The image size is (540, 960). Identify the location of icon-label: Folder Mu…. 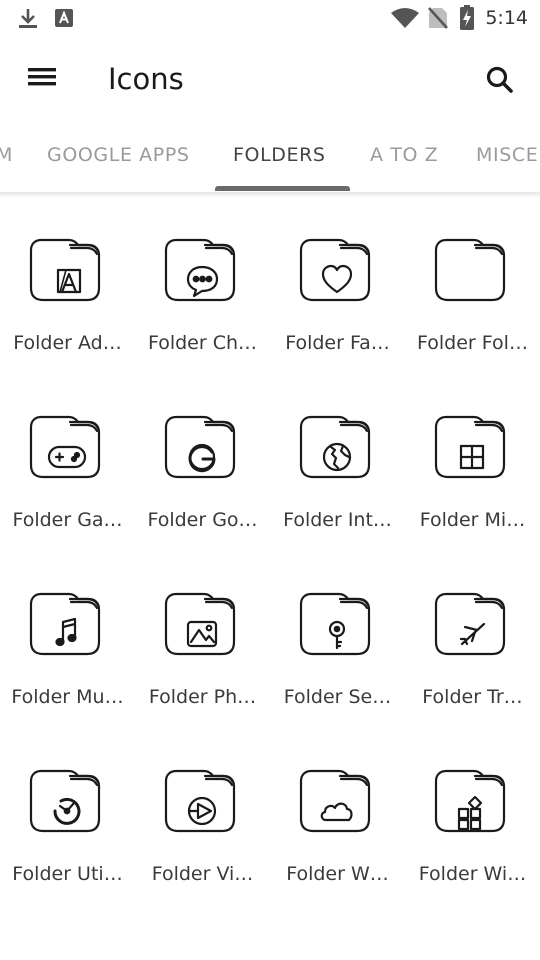
(67, 697).